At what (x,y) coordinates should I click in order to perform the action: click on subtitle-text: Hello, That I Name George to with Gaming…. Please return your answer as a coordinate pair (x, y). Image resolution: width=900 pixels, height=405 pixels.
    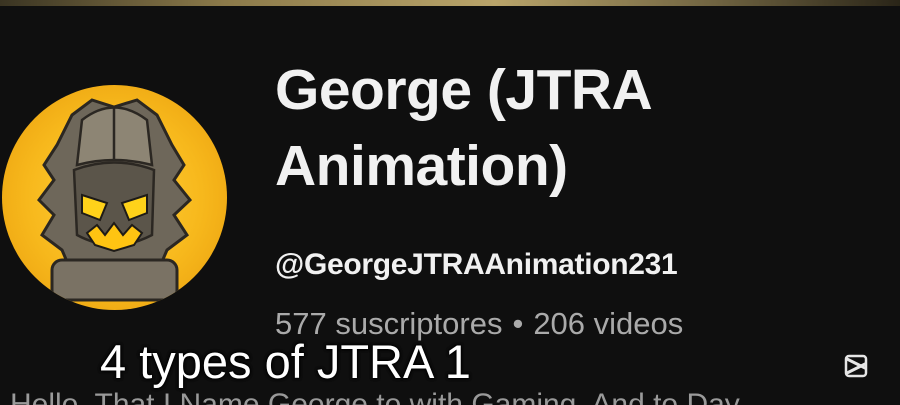
    Looking at the image, I should click on (375, 396).